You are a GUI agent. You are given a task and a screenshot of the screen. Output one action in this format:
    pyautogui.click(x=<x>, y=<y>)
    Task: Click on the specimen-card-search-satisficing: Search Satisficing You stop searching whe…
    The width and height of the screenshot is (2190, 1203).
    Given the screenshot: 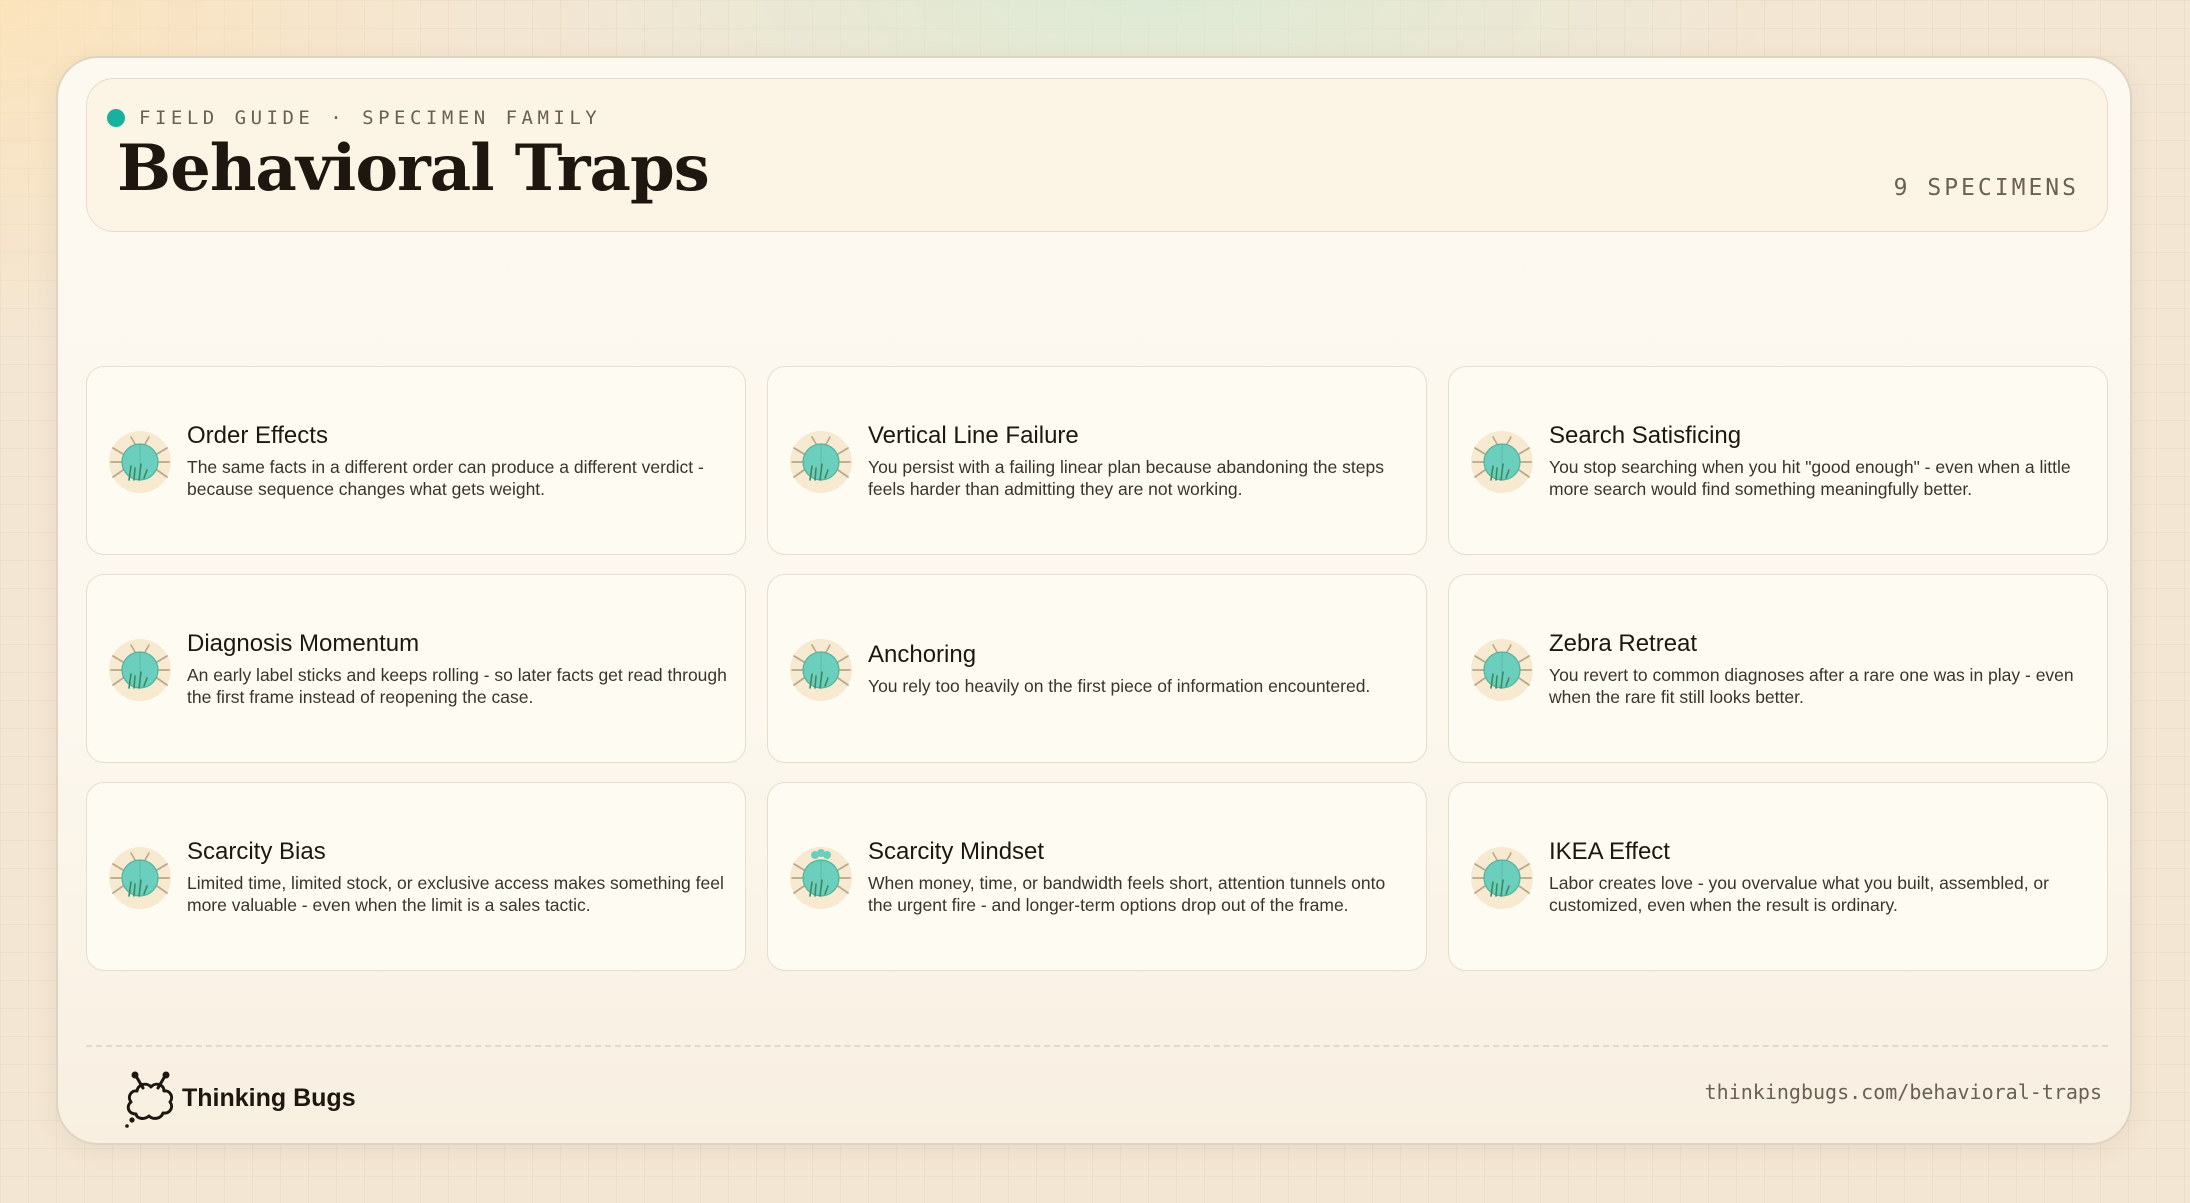 What is the action you would take?
    pyautogui.click(x=1778, y=460)
    